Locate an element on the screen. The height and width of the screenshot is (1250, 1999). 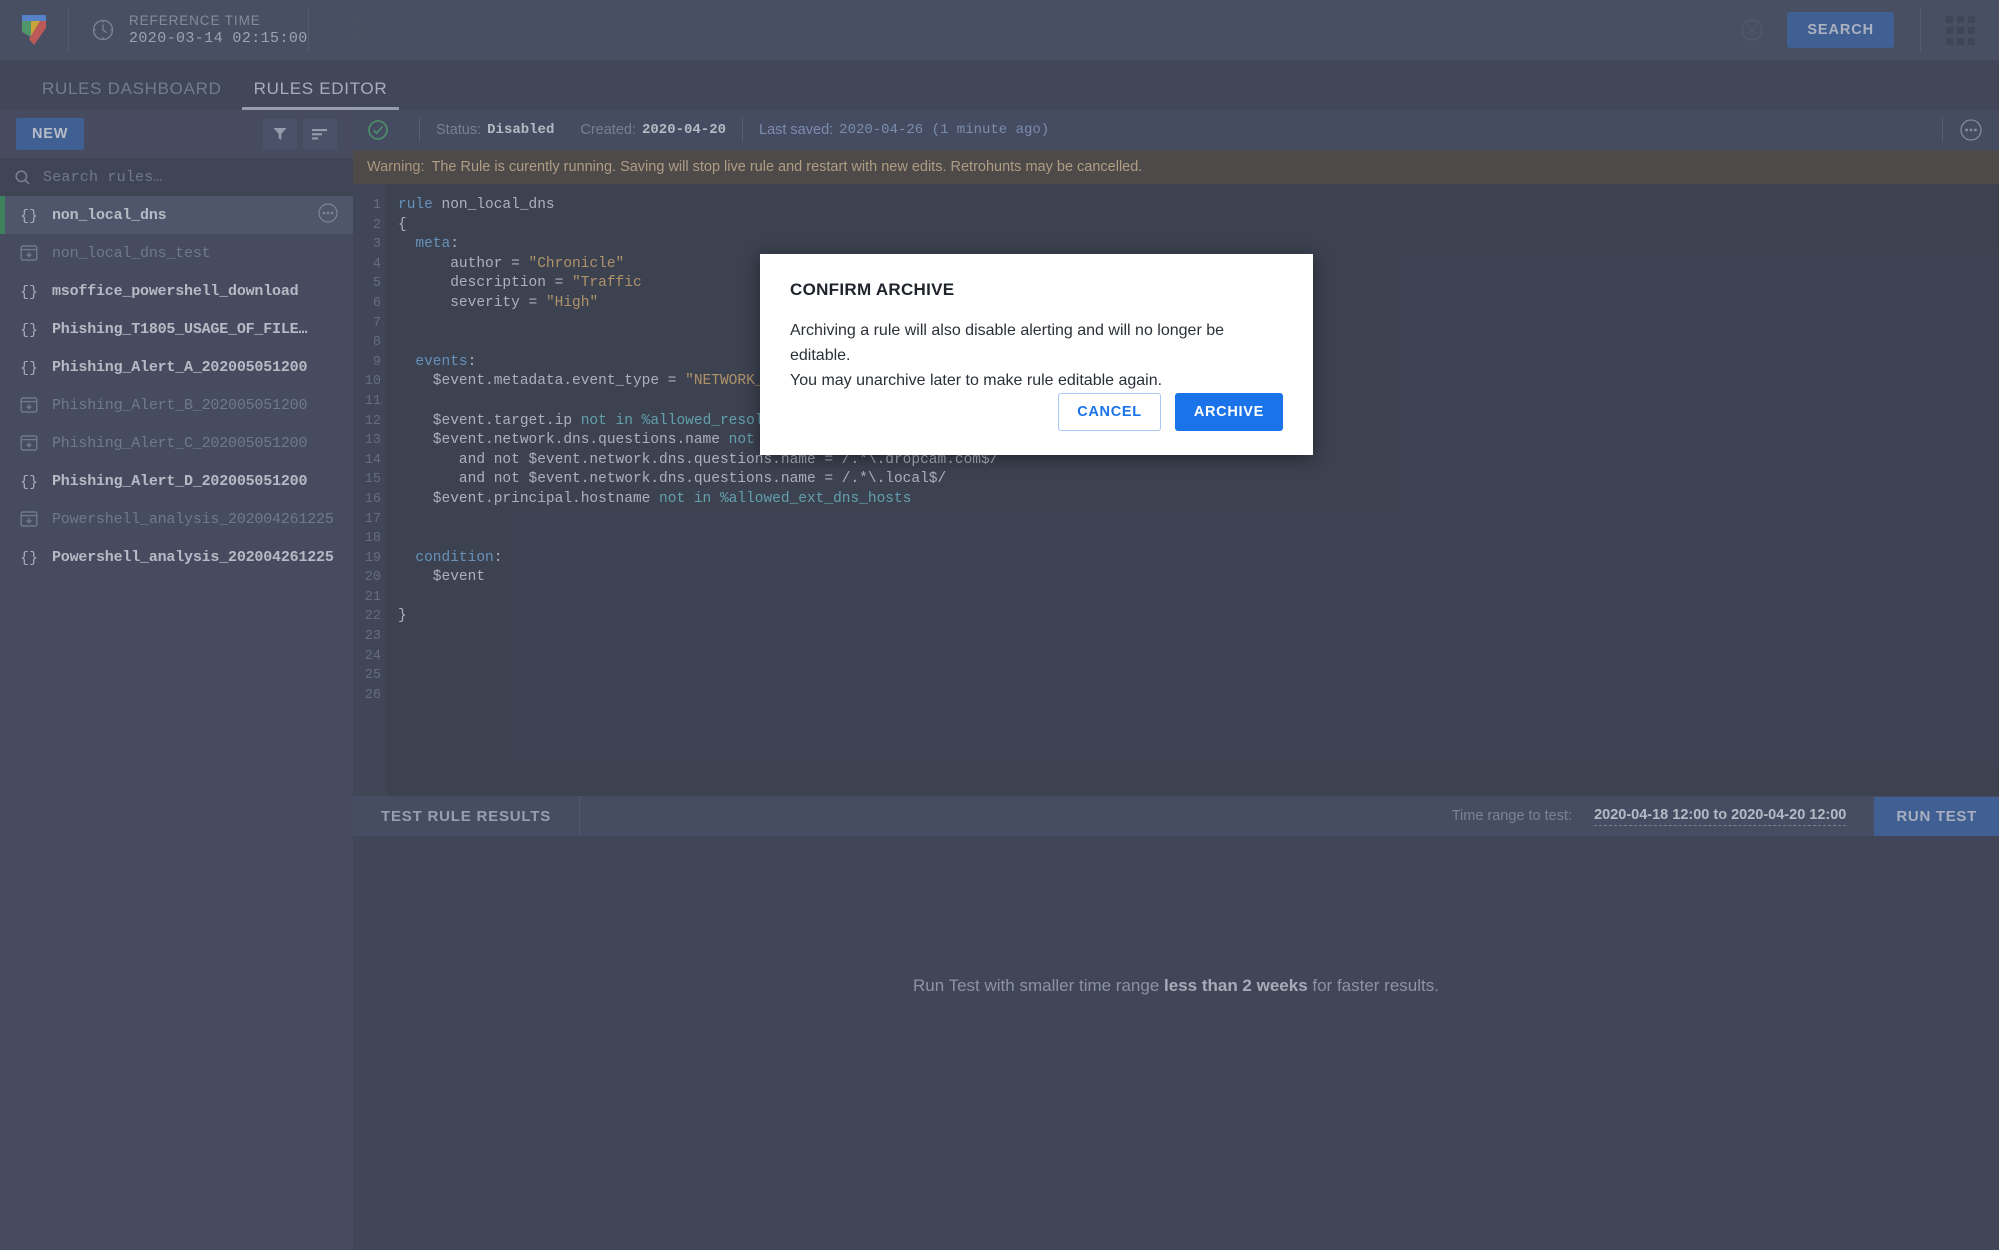
dialog-actions: CANCEL ARCHIVE is located at coordinates (1170, 412).